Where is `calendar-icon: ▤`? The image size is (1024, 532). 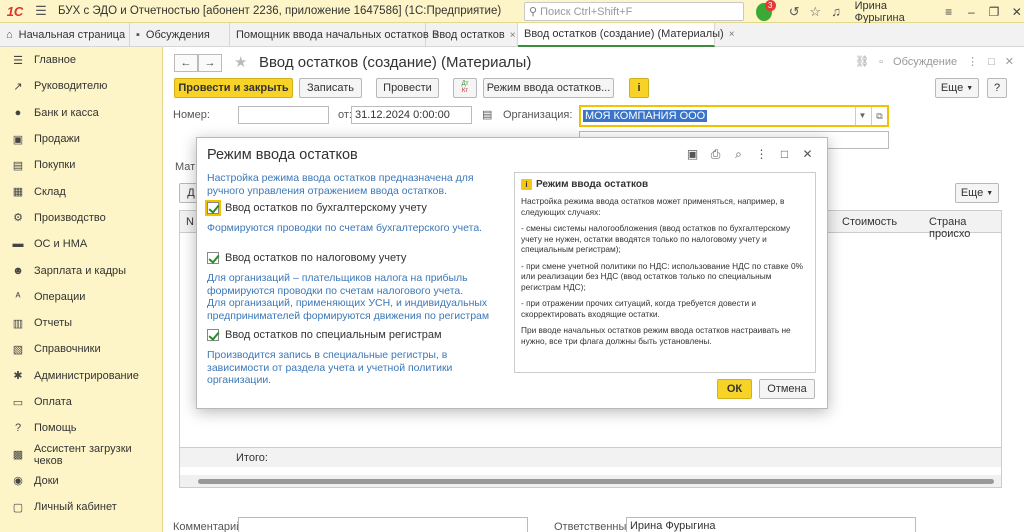
calendar-icon: ▤ is located at coordinates (487, 114).